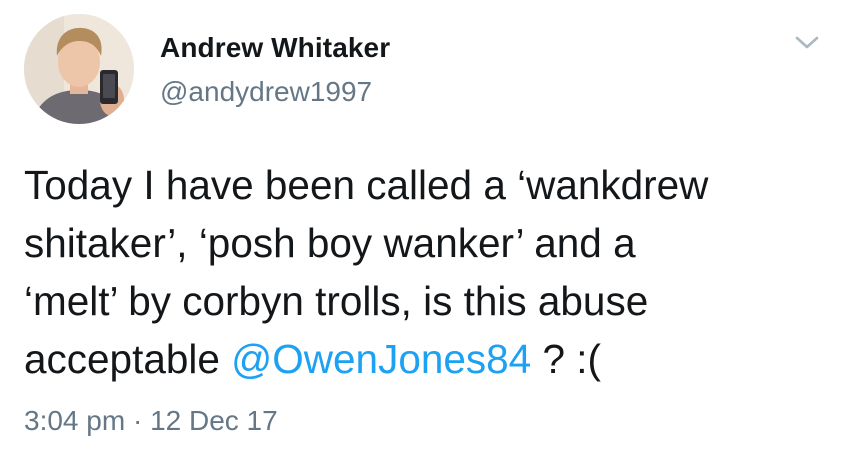  I want to click on avatar-image, so click(79, 69).